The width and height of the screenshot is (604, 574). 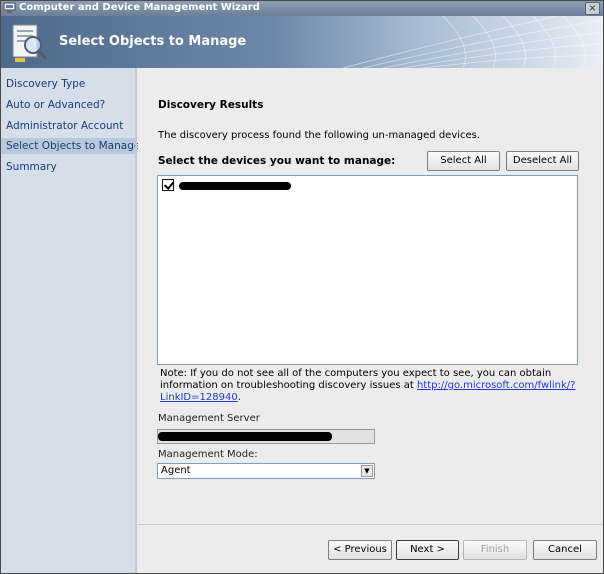 What do you see at coordinates (209, 418) in the screenshot?
I see `management-server-label: Management Server` at bounding box center [209, 418].